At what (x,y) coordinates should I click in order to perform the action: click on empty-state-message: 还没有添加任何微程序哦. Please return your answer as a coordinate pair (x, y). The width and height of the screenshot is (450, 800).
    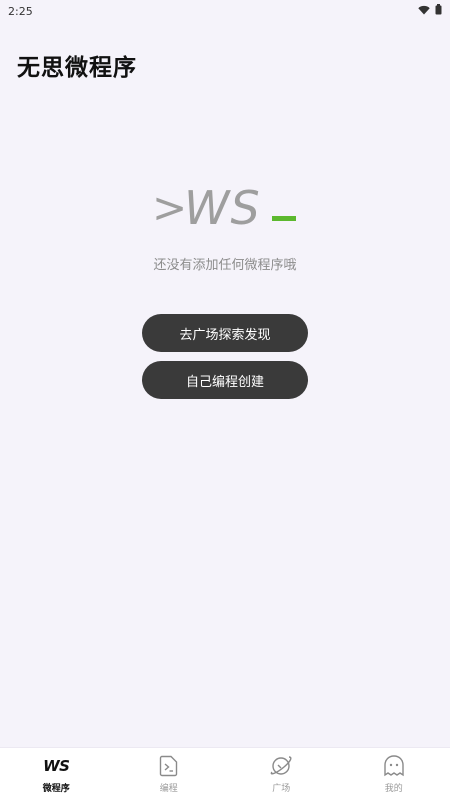
    Looking at the image, I should click on (225, 265).